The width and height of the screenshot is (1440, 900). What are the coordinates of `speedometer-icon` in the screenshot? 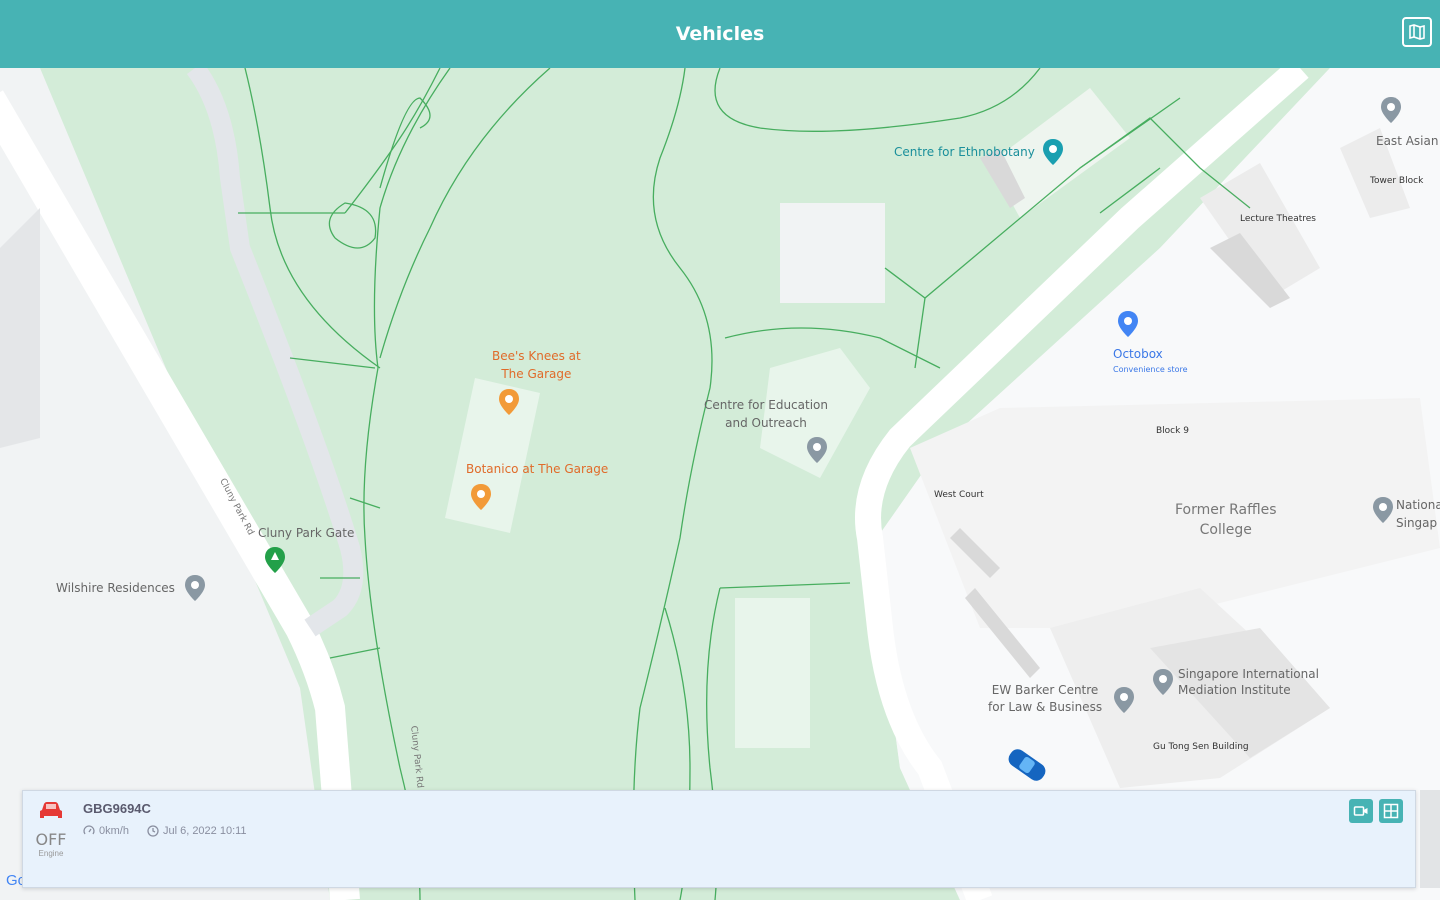 It's located at (89, 830).